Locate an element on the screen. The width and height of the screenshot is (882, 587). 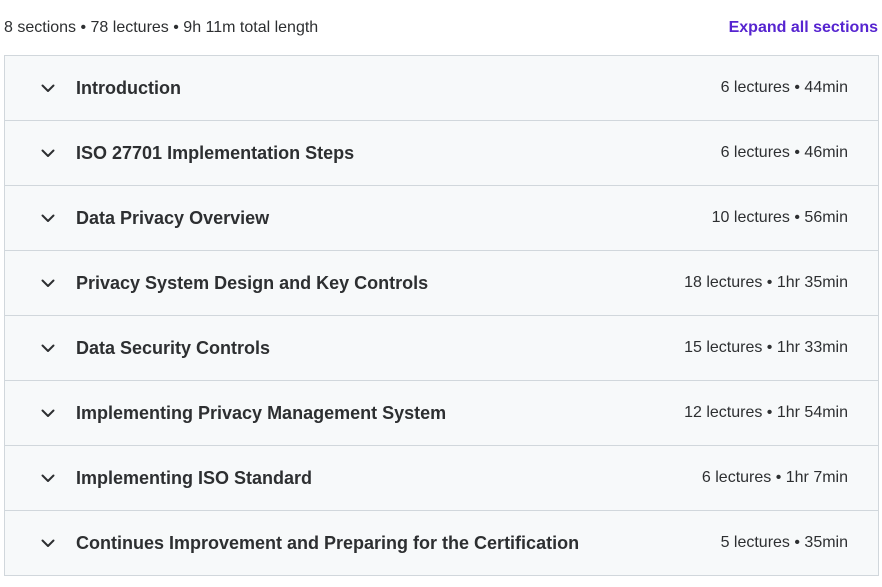
section-meta: 6 lectures • 44min is located at coordinates (784, 87).